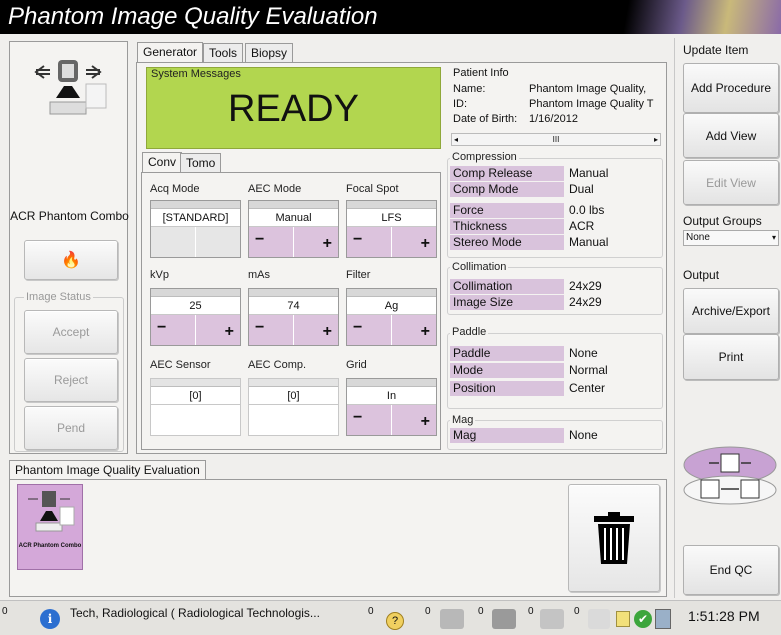  Describe the element at coordinates (588, 89) in the screenshot. I see `patient-name-value: Phantom Image Quality,` at that location.